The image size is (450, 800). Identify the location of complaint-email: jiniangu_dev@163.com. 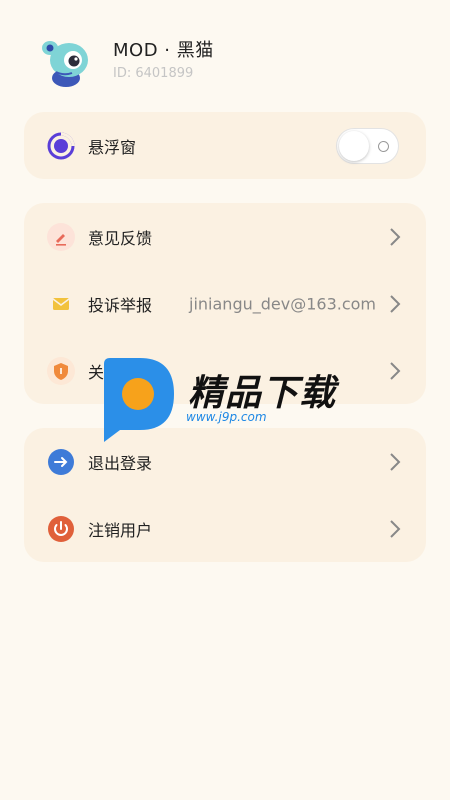
(282, 303).